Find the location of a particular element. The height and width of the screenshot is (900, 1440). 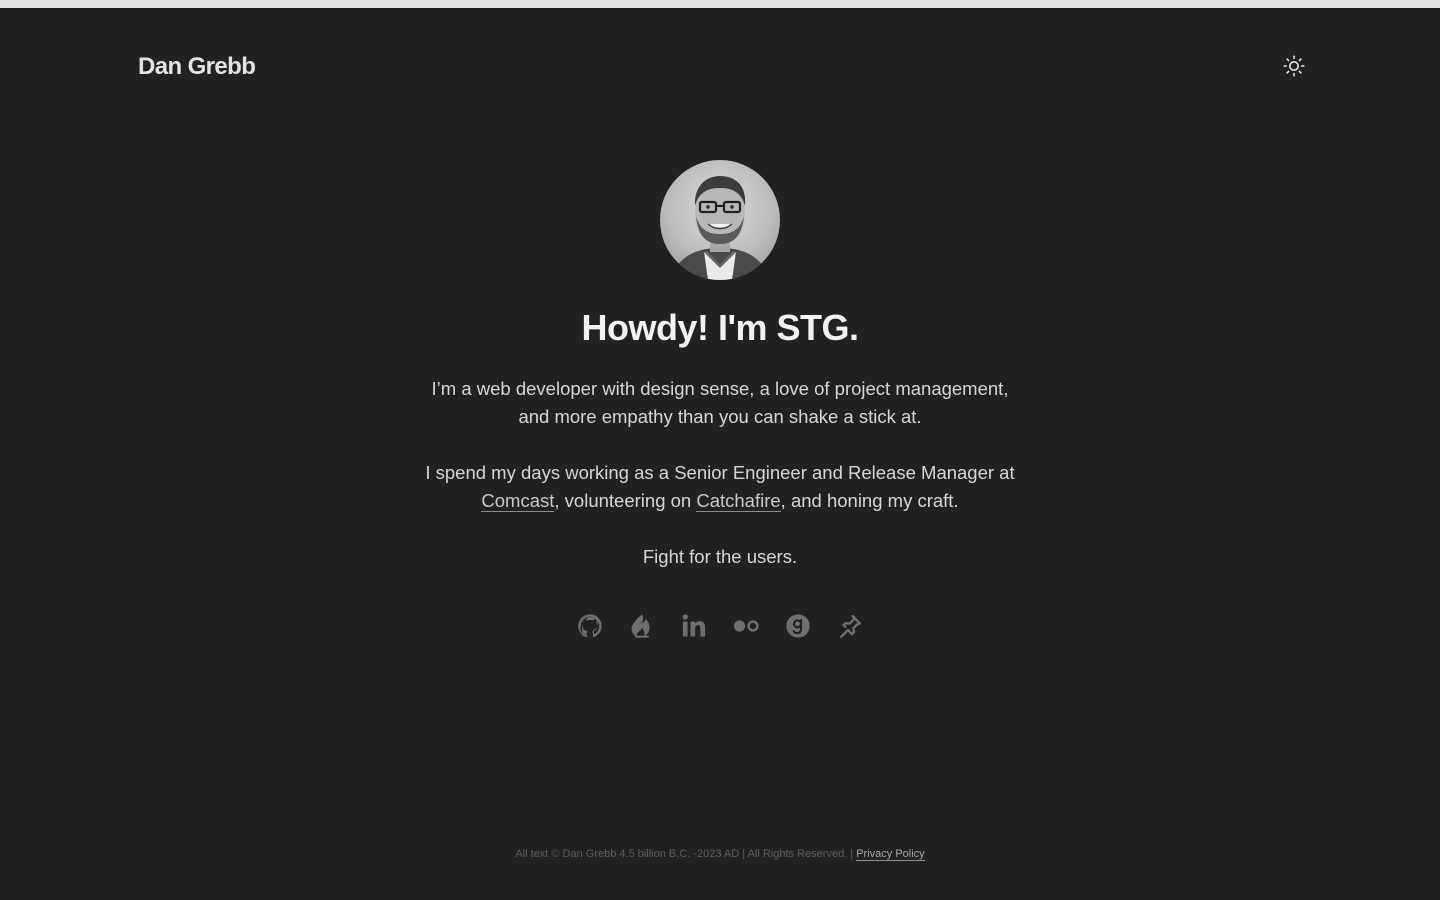

avatar is located at coordinates (720, 220).